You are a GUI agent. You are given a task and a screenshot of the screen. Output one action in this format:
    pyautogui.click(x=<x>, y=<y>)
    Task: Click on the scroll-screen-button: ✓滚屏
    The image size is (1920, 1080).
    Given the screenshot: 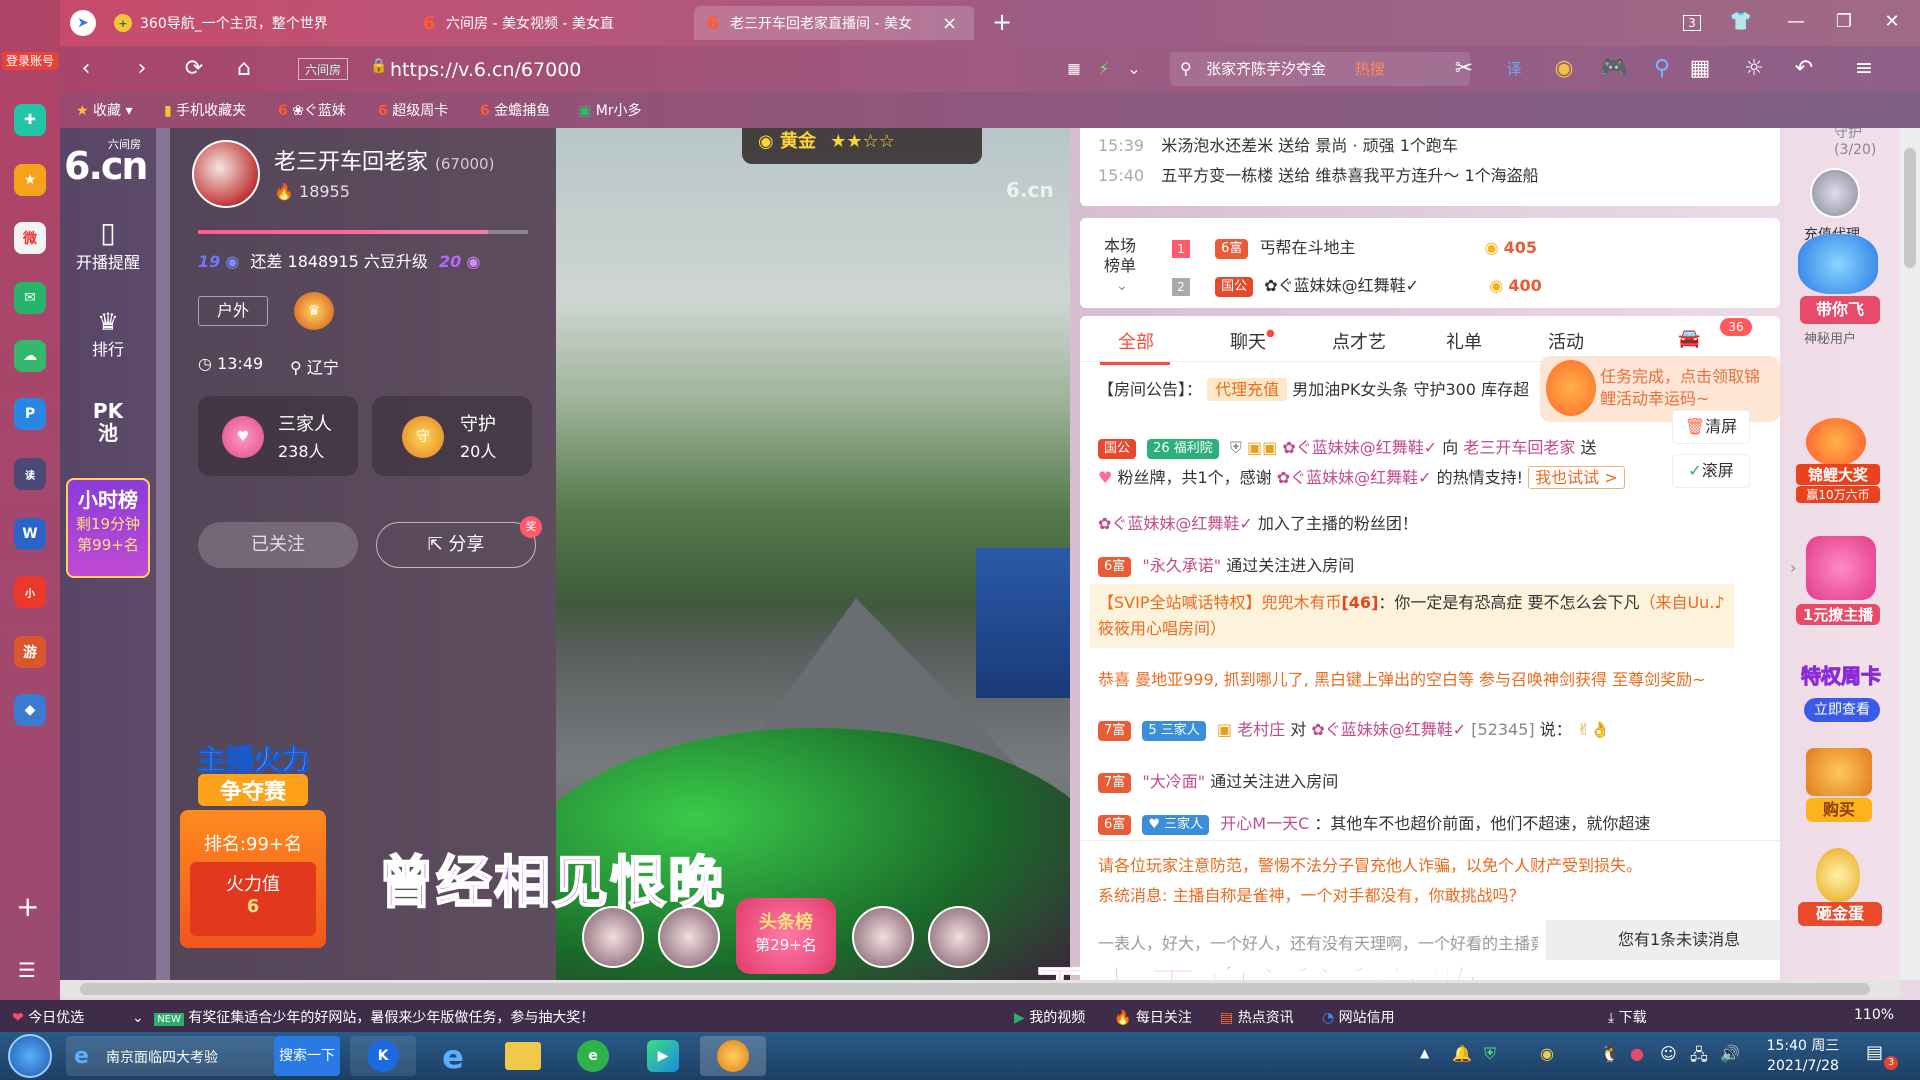 What is the action you would take?
    pyautogui.click(x=1711, y=471)
    